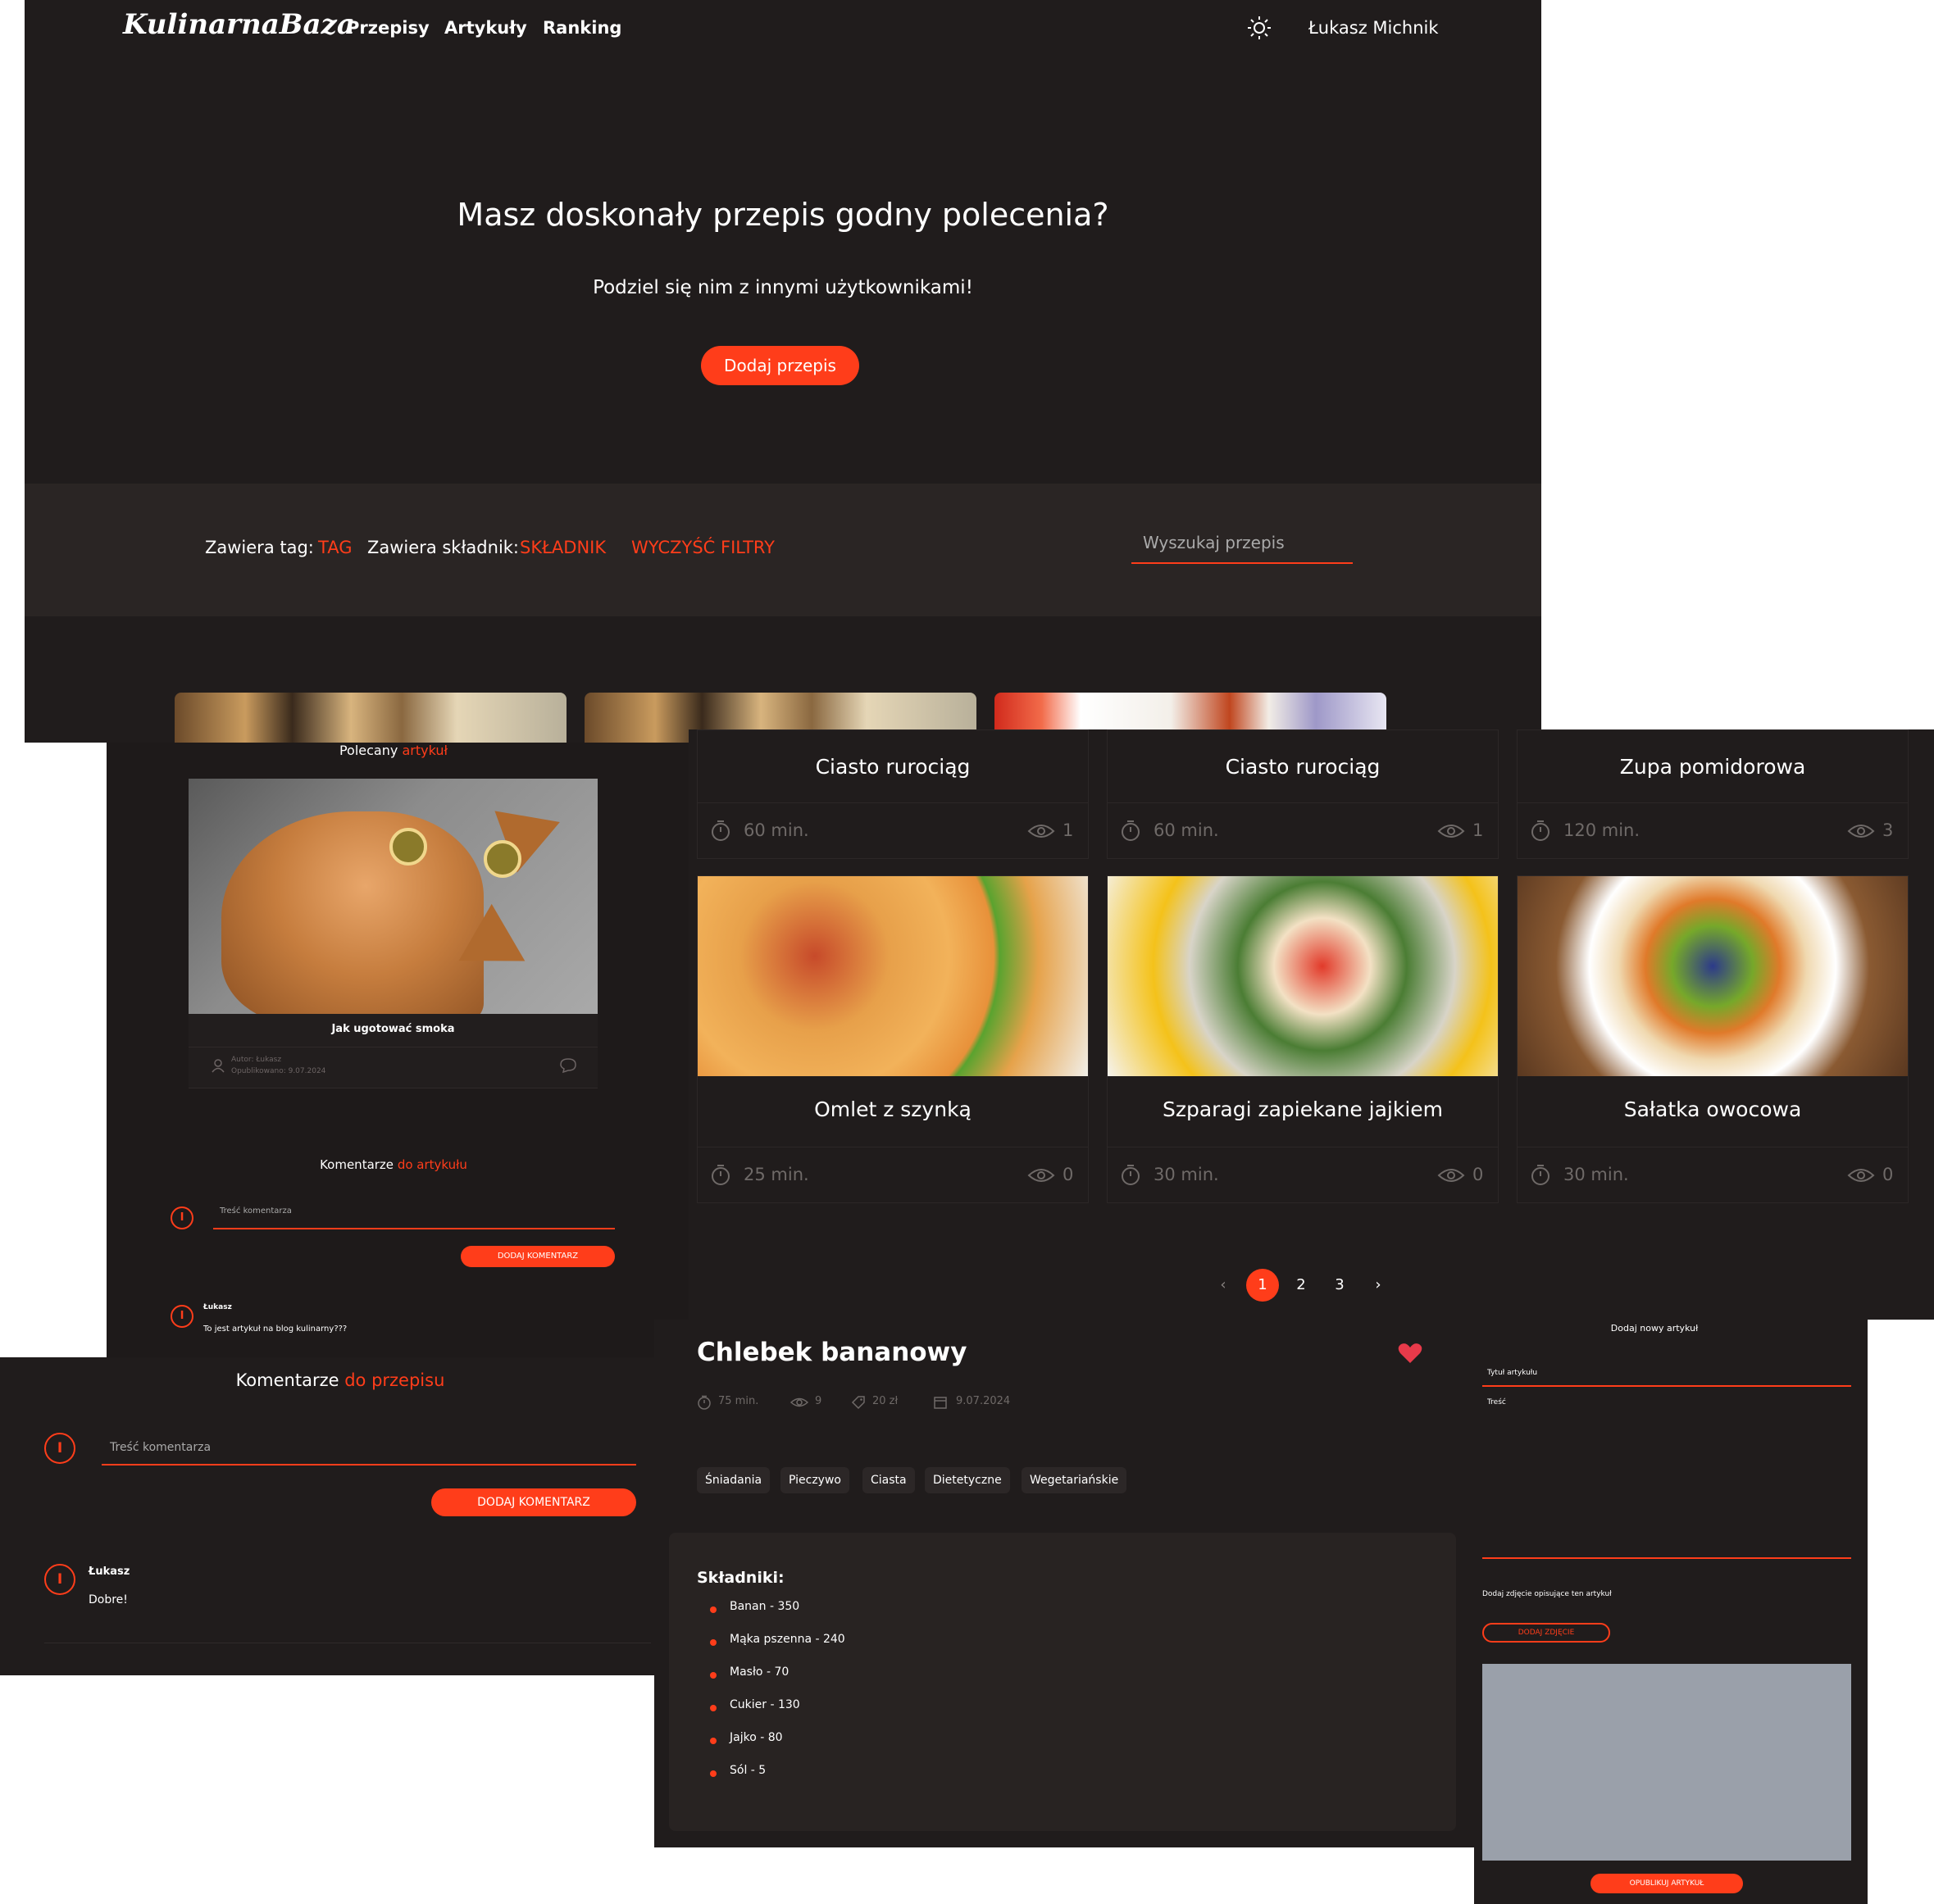 The image size is (1934, 1904). I want to click on heading-text: Polecany, so click(368, 751).